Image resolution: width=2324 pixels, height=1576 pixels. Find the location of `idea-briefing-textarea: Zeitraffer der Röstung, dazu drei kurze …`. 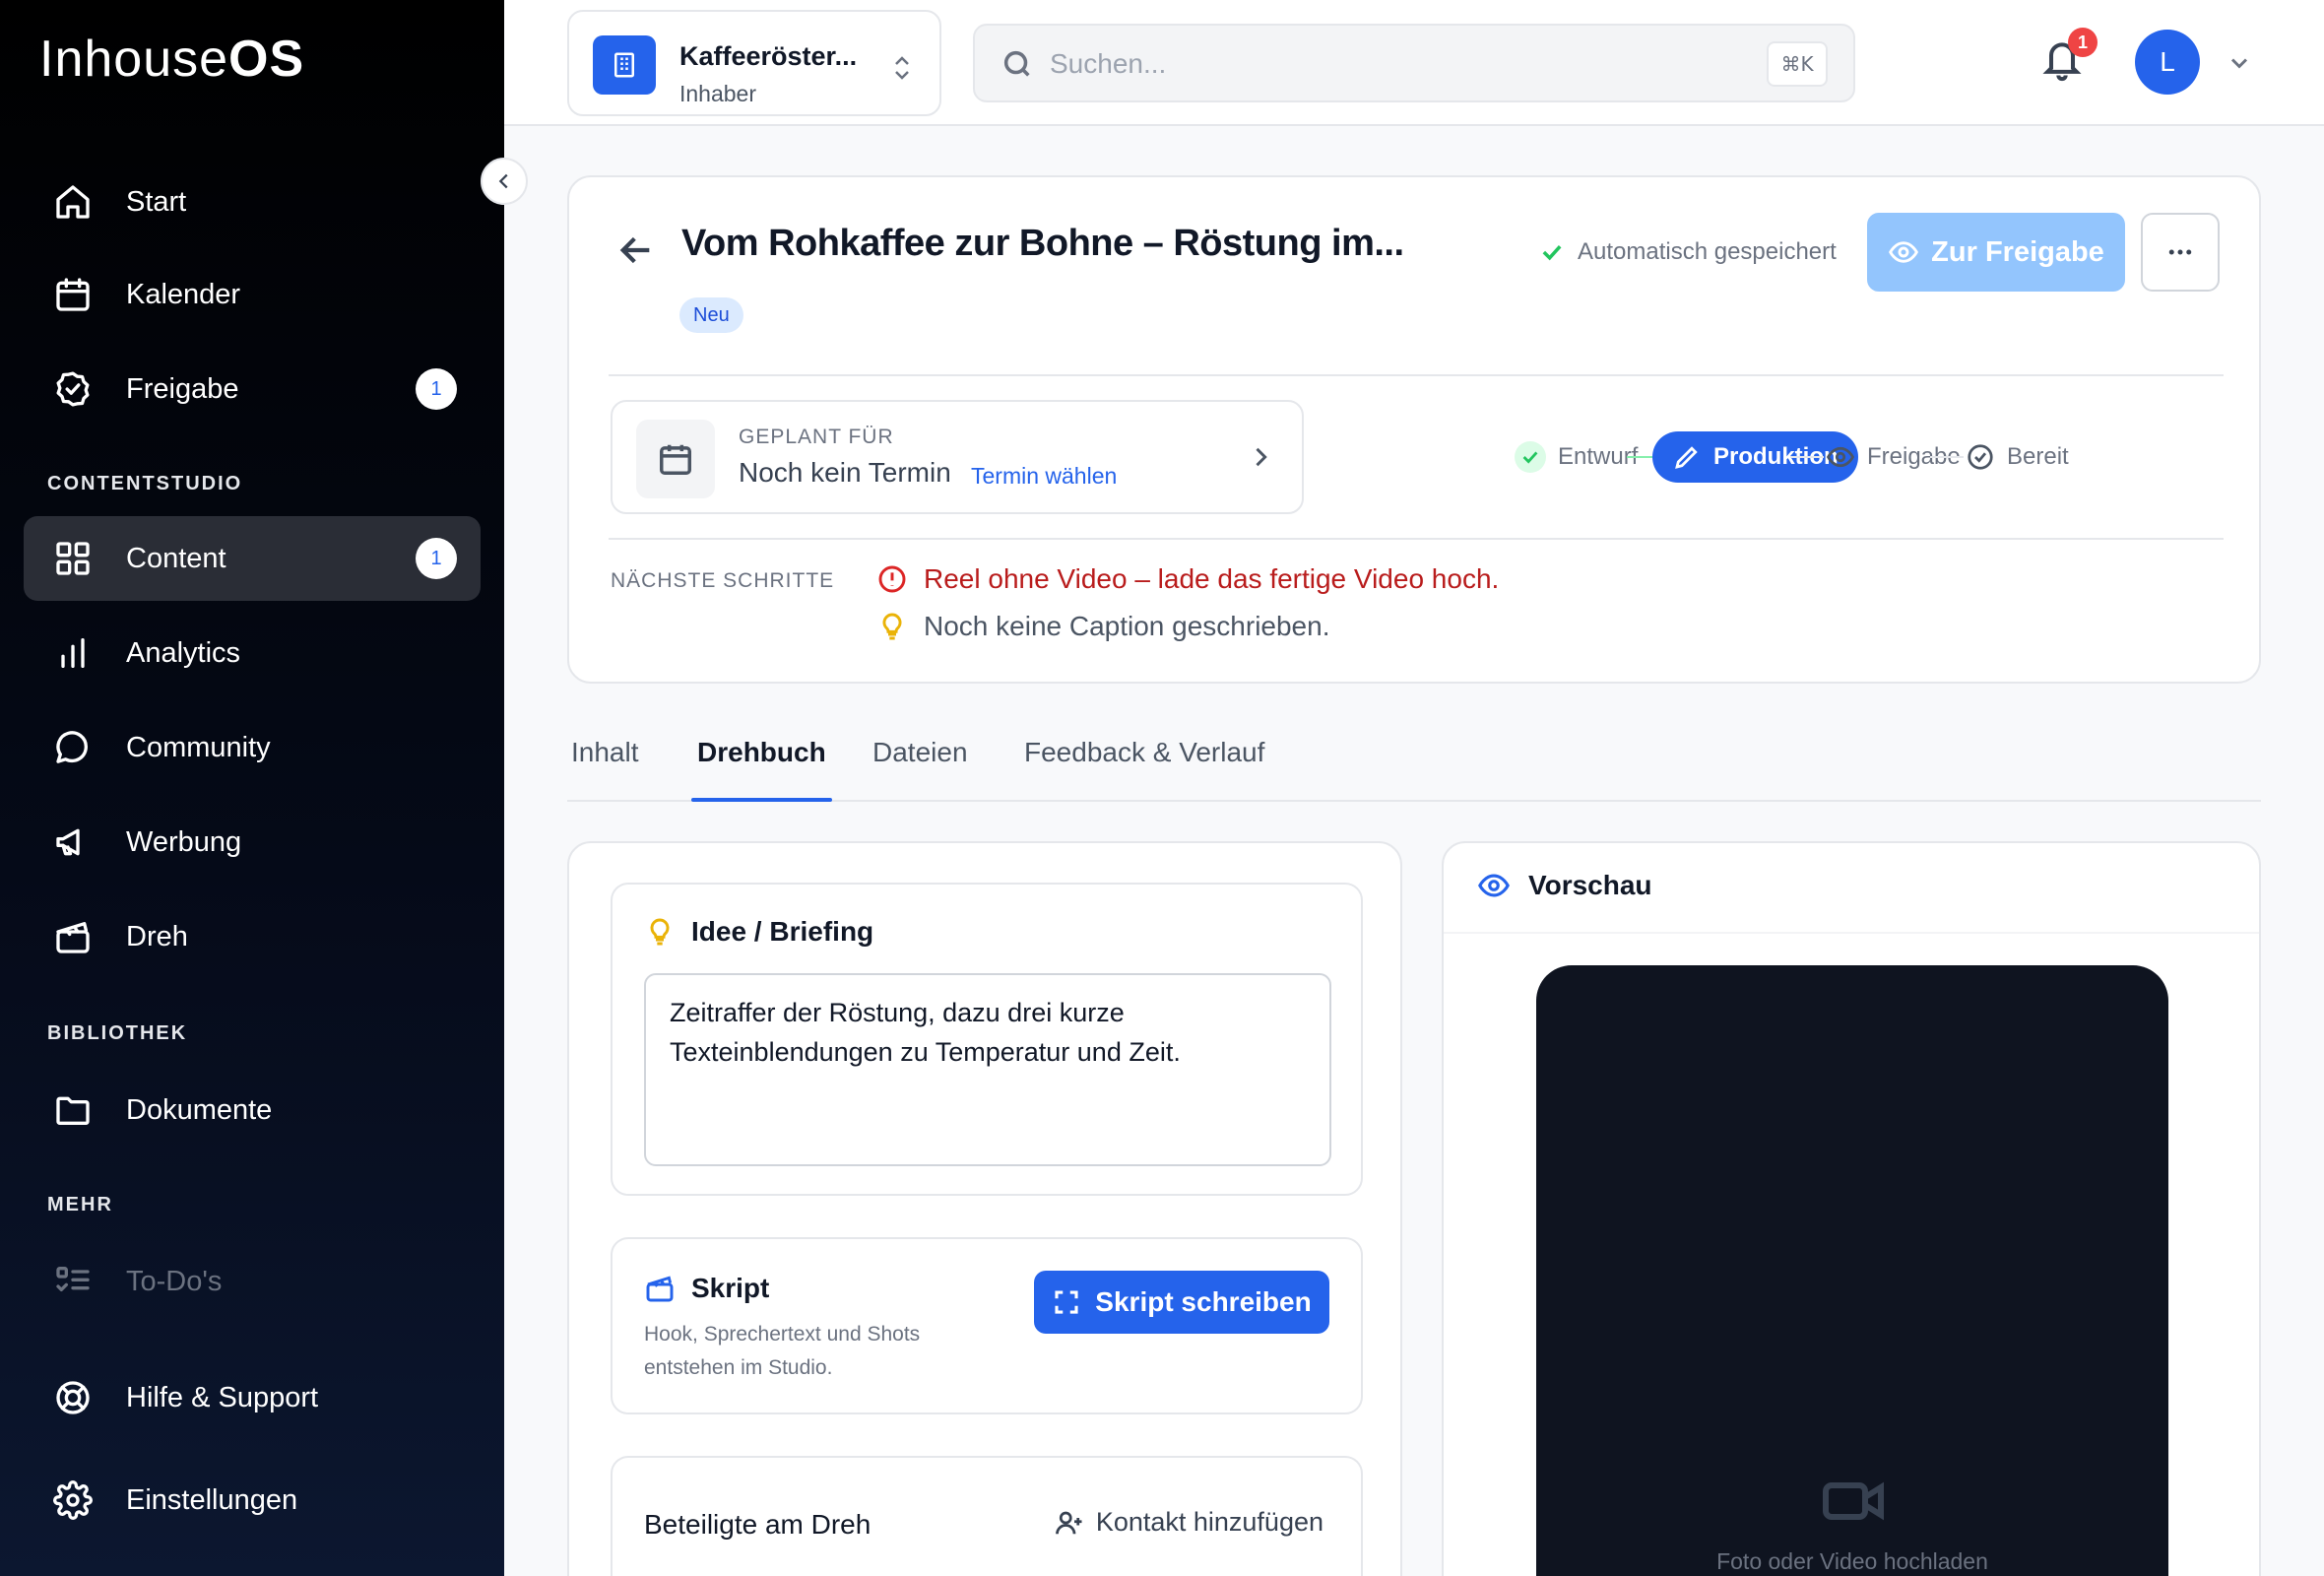

idea-briefing-textarea: Zeitraffer der Röstung, dazu drei kurze … is located at coordinates (988, 1069).